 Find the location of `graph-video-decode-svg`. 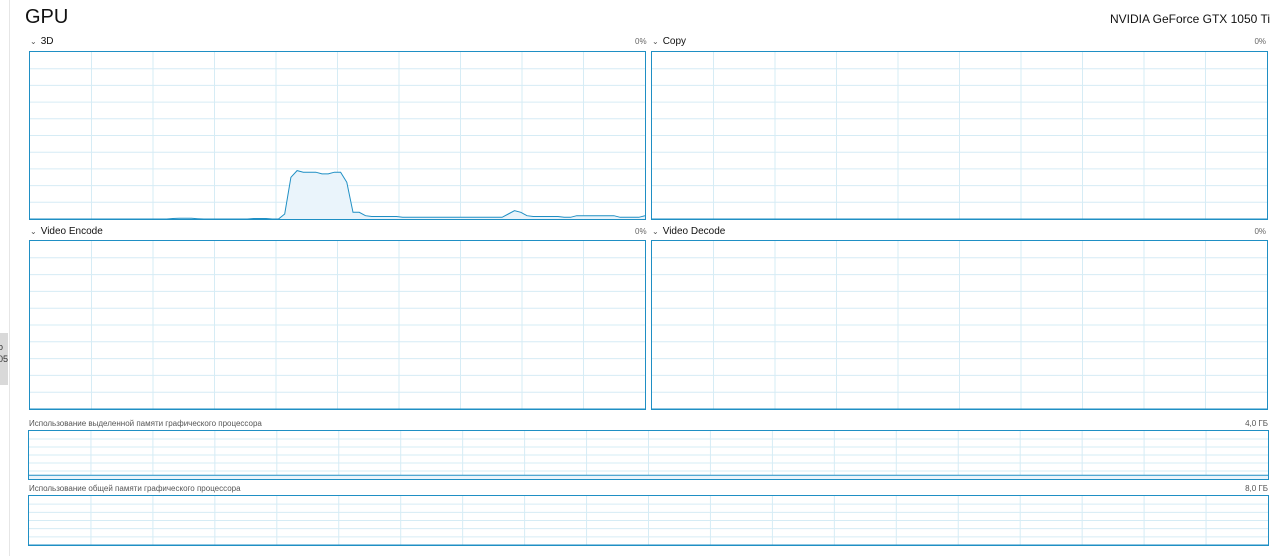

graph-video-decode-svg is located at coordinates (959, 325).